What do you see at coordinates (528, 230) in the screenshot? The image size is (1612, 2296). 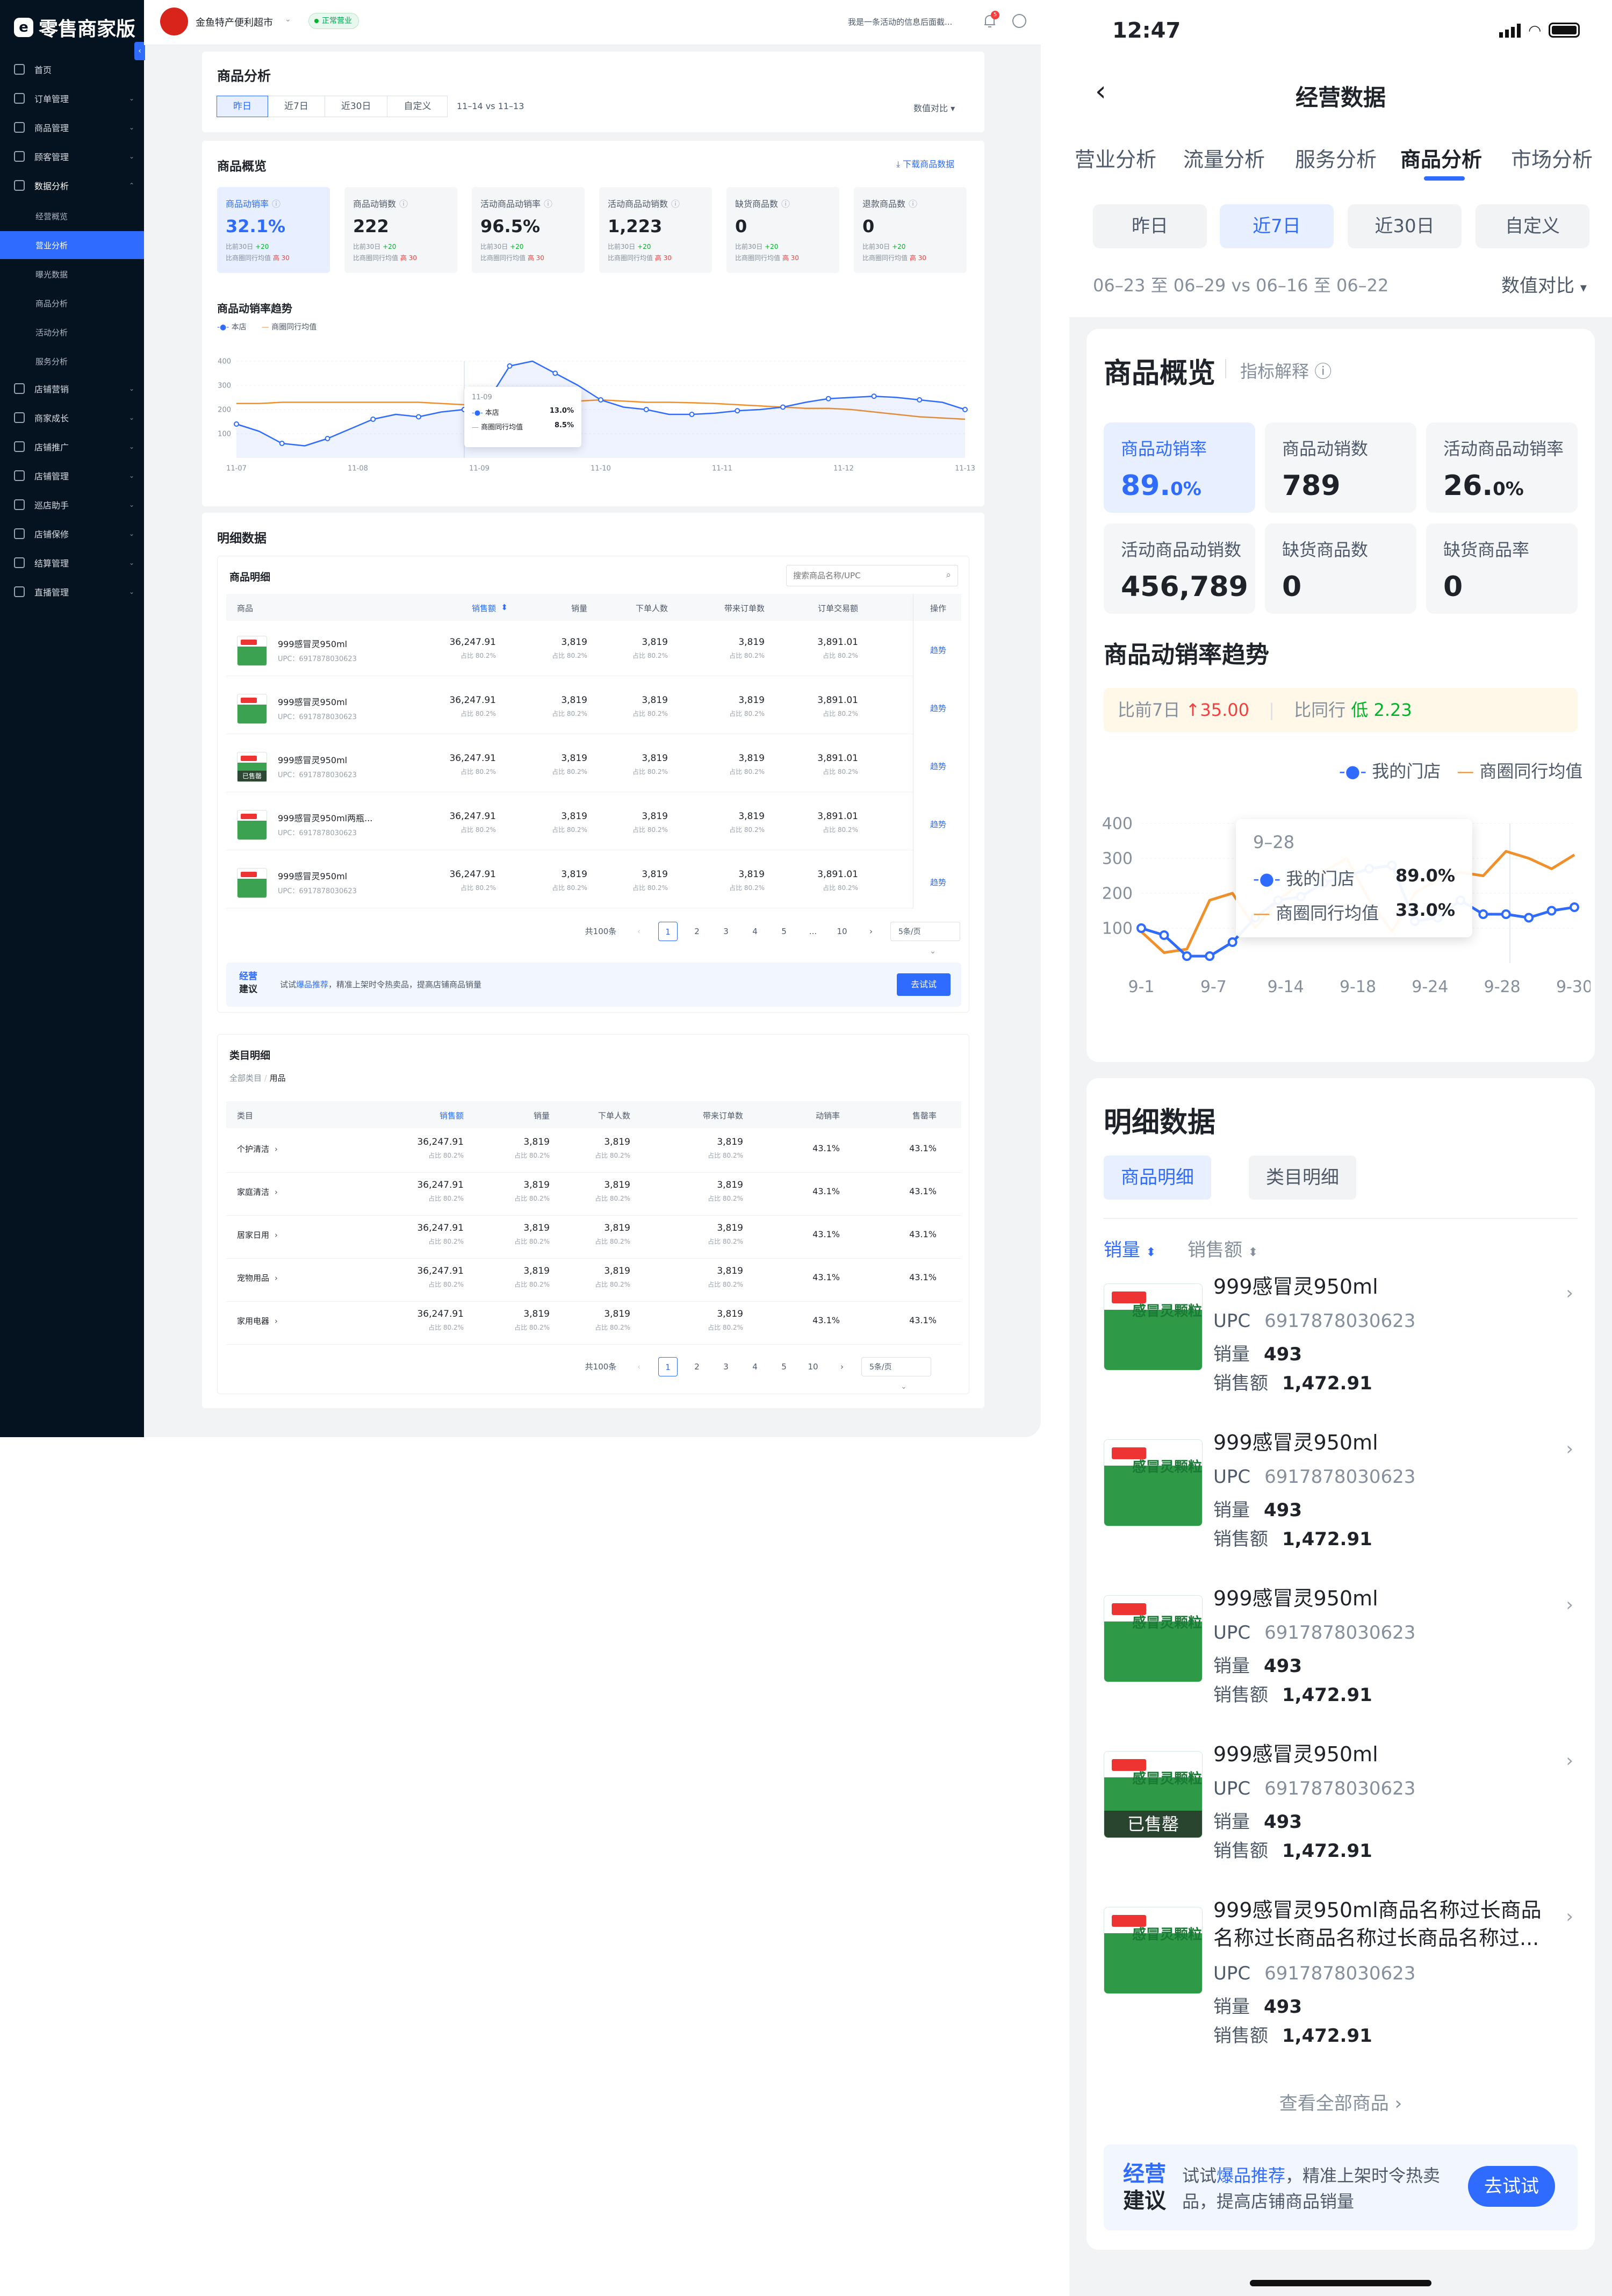 I see `kpi-card: 活动商品动销率 ⓘ 96.5% 比前30日 +20 比商圈同行均值 高 30` at bounding box center [528, 230].